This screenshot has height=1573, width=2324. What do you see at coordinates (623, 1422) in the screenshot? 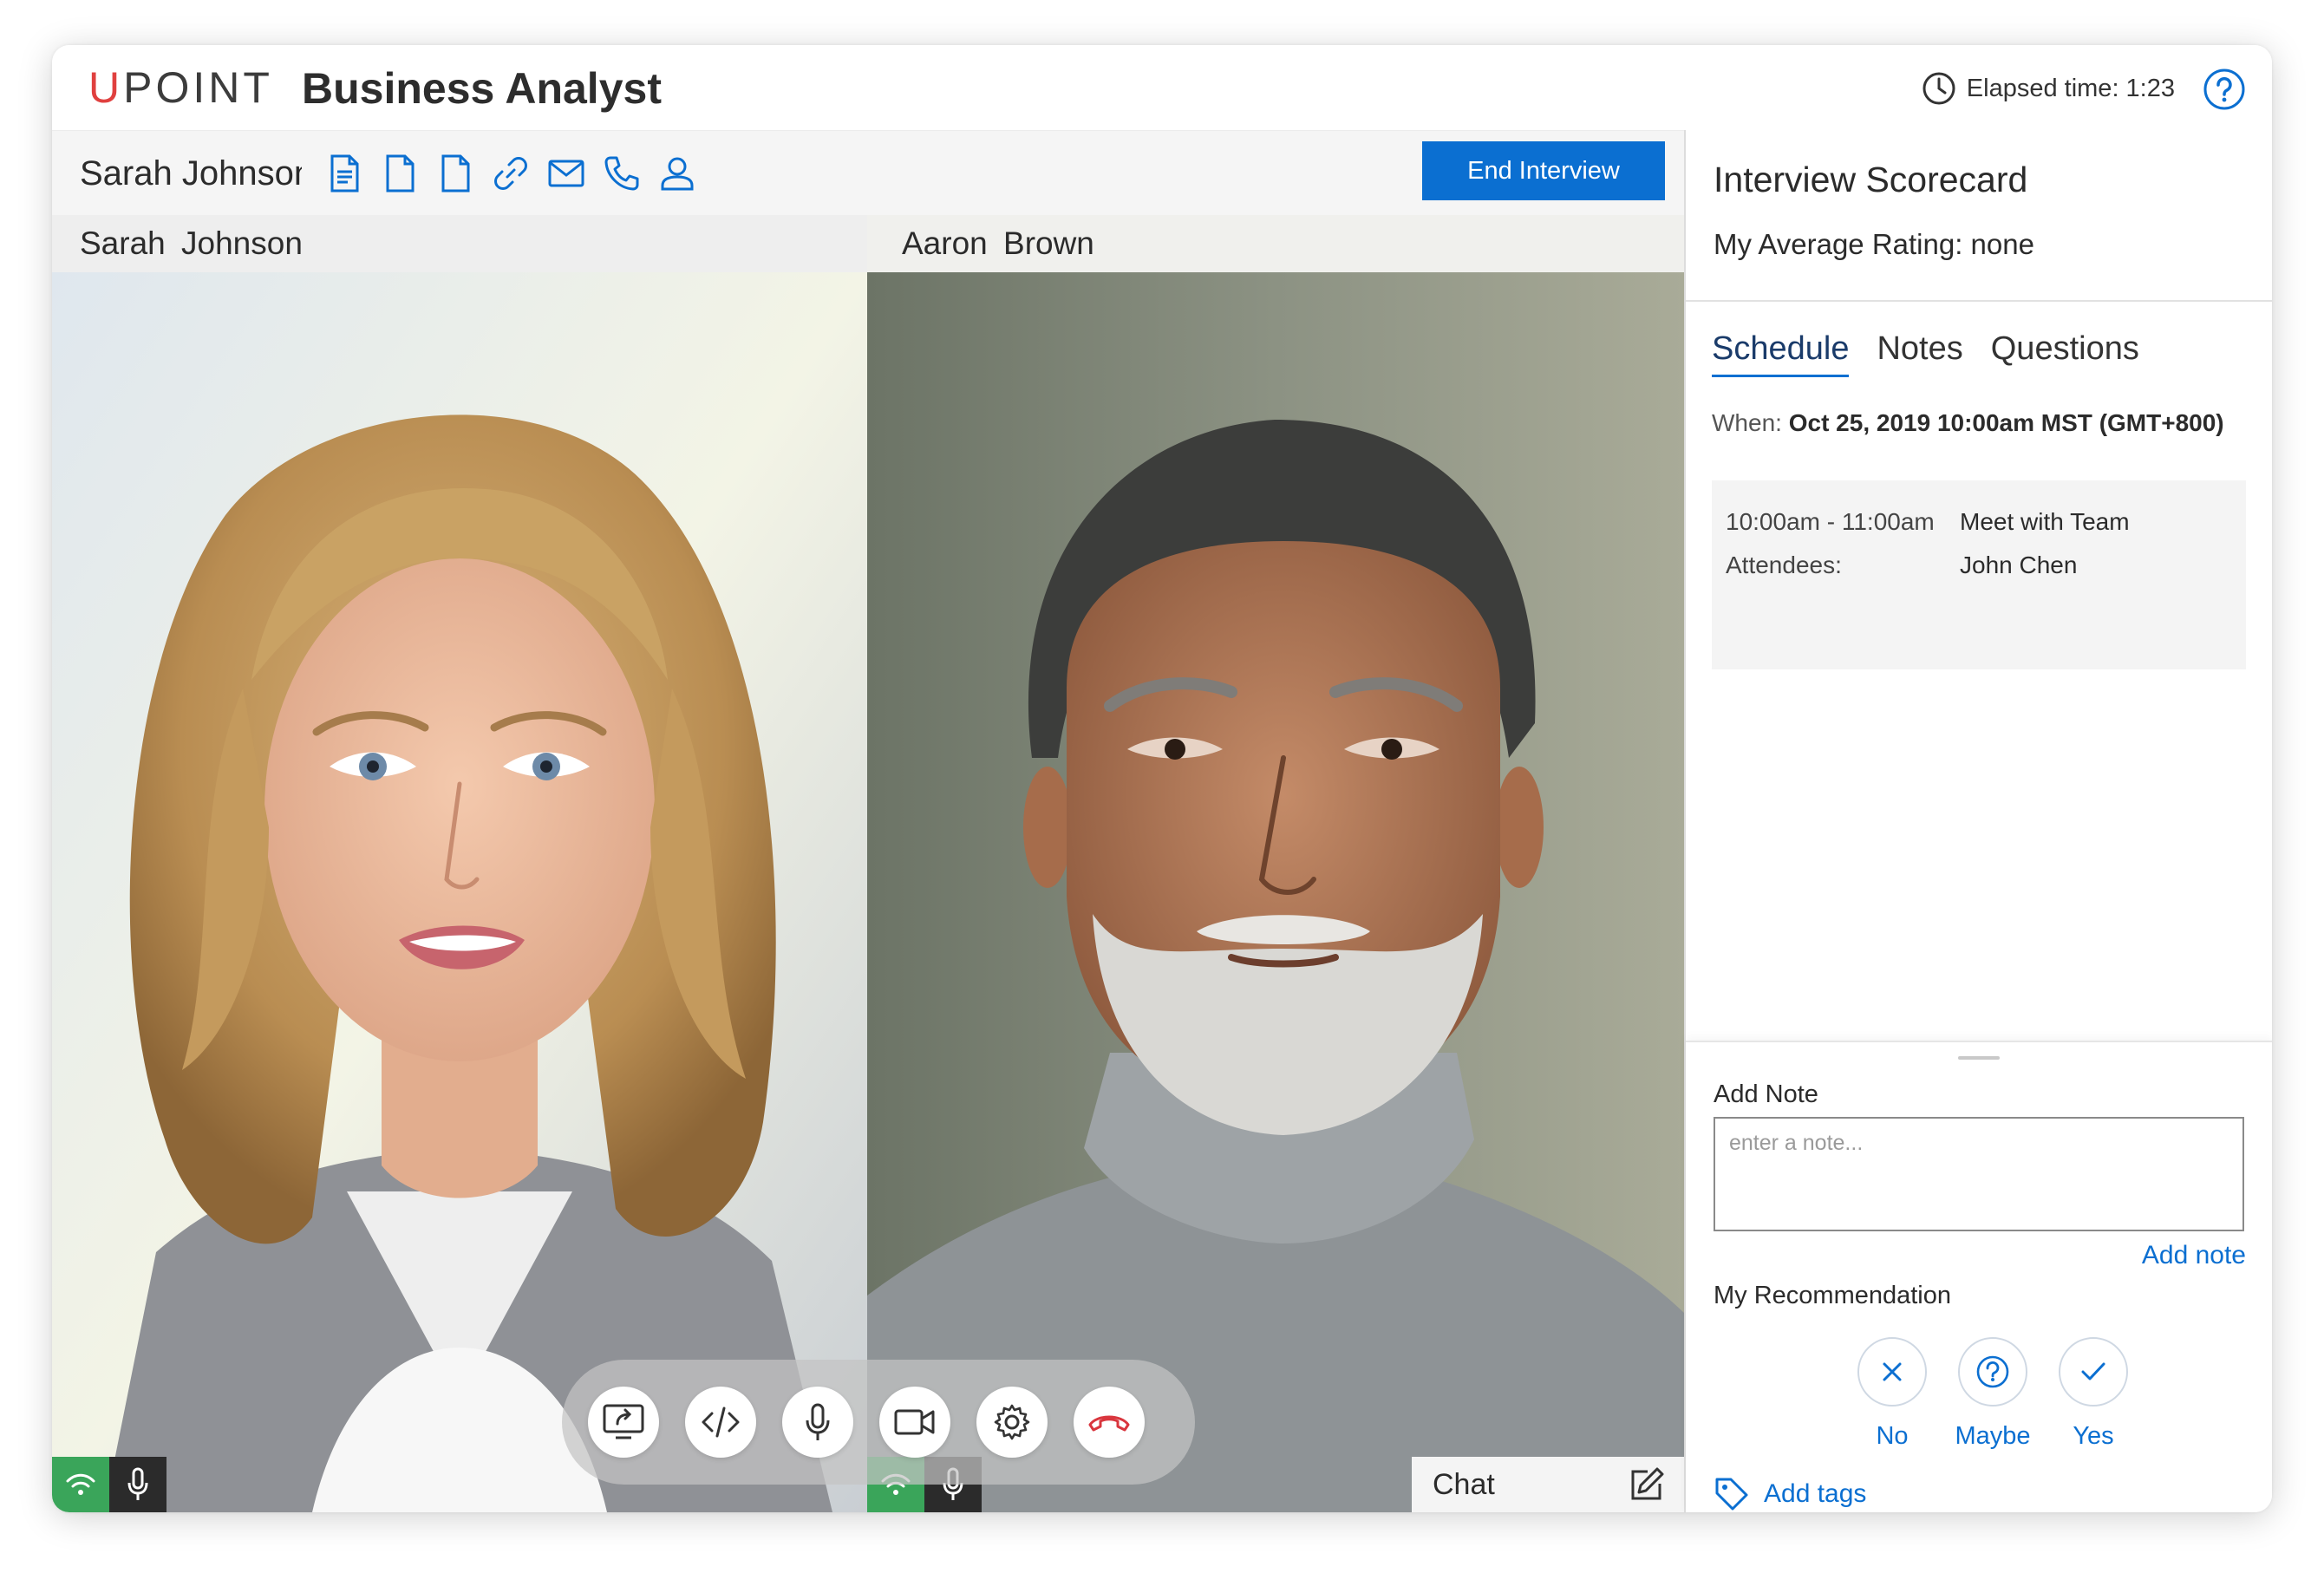
I see `screen-share-icon` at bounding box center [623, 1422].